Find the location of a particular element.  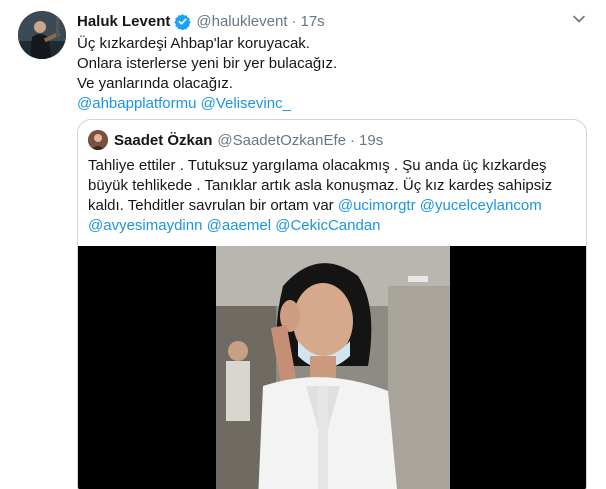

verified-badge-icon is located at coordinates (183, 21).